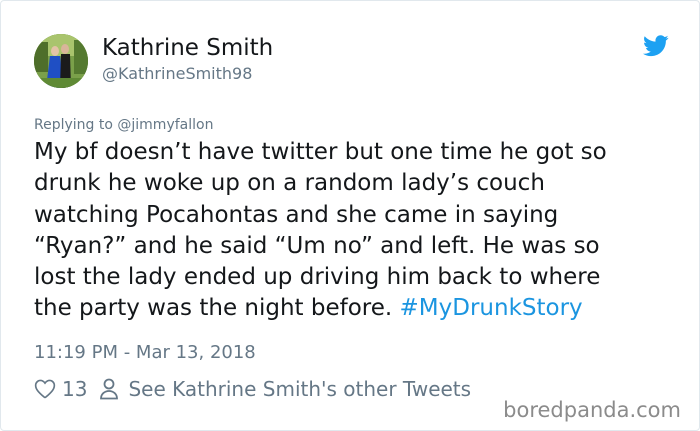  I want to click on user-handle: @KathrineSmith98, so click(177, 73).